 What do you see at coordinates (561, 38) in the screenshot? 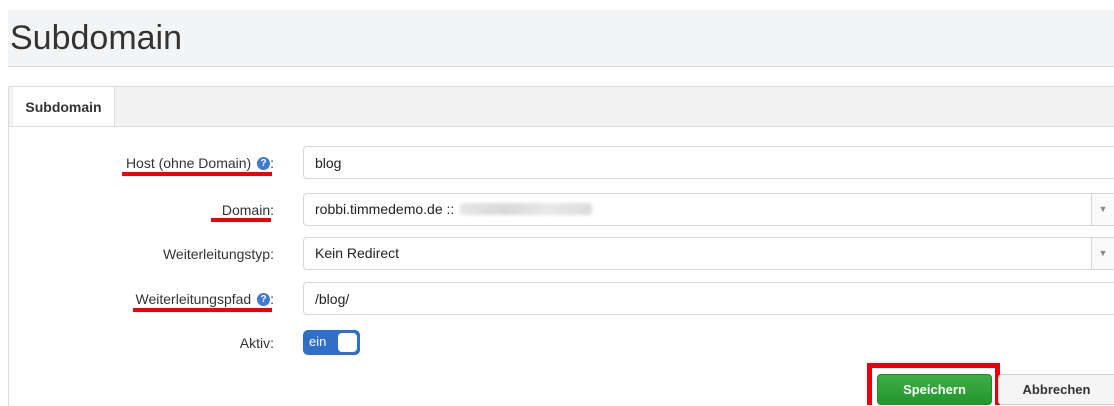
I see `page-header: Subdomain` at bounding box center [561, 38].